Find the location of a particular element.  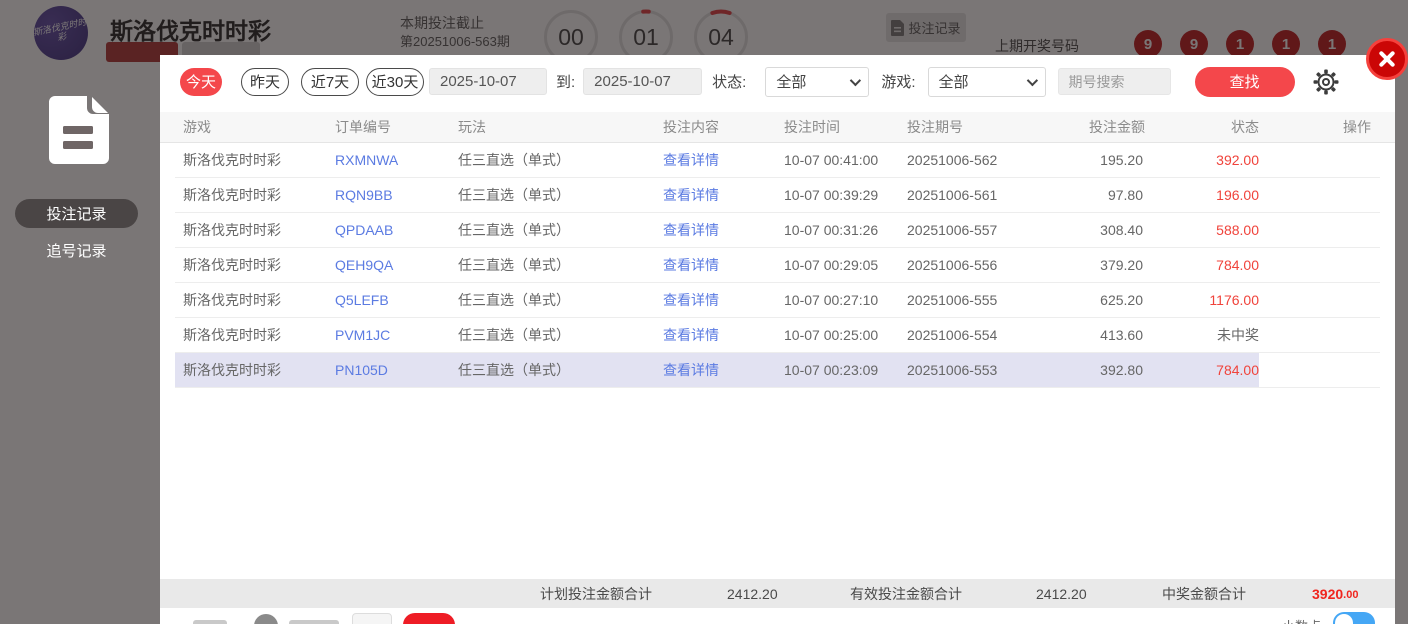

pagination-text is located at coordinates (314, 622).